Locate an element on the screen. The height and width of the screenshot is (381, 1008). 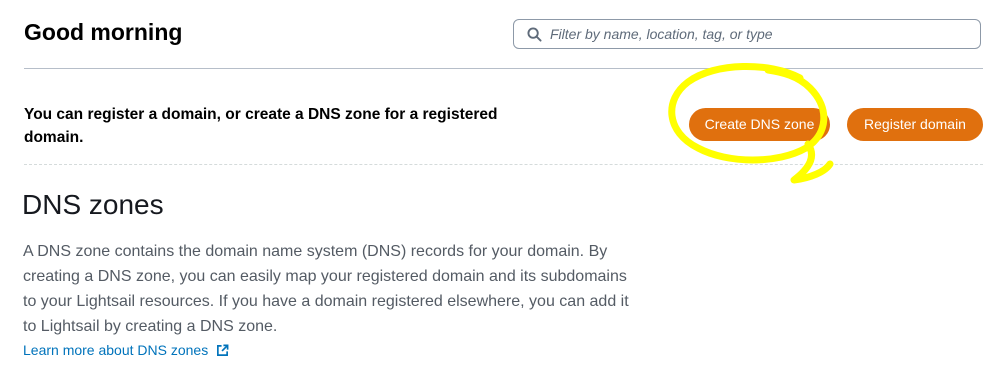
learn-more-link: Learn more about DNS zones is located at coordinates (126, 350).